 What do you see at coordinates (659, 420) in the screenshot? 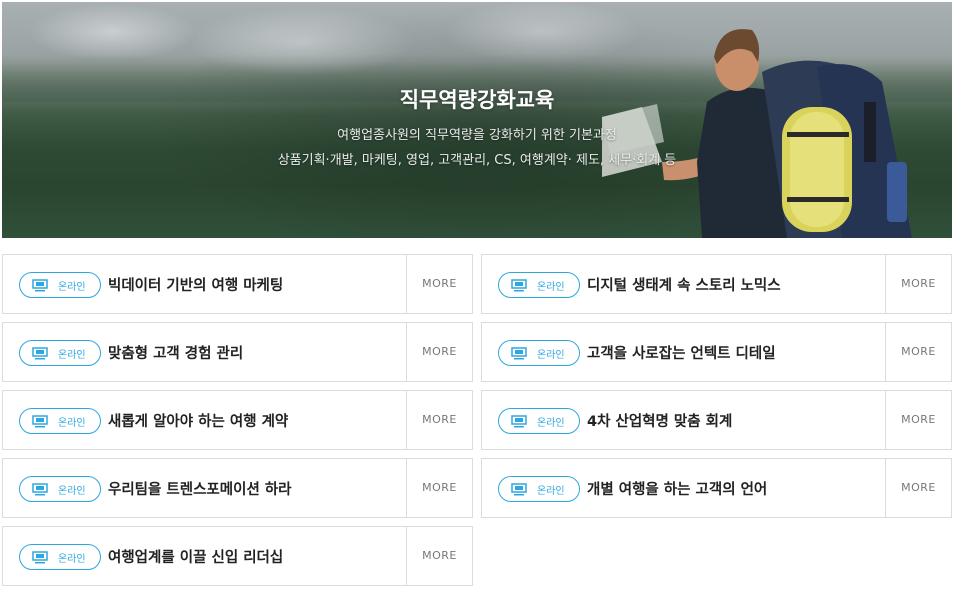
I see `course-title: 4차 산업혁명 맞춤 회계` at bounding box center [659, 420].